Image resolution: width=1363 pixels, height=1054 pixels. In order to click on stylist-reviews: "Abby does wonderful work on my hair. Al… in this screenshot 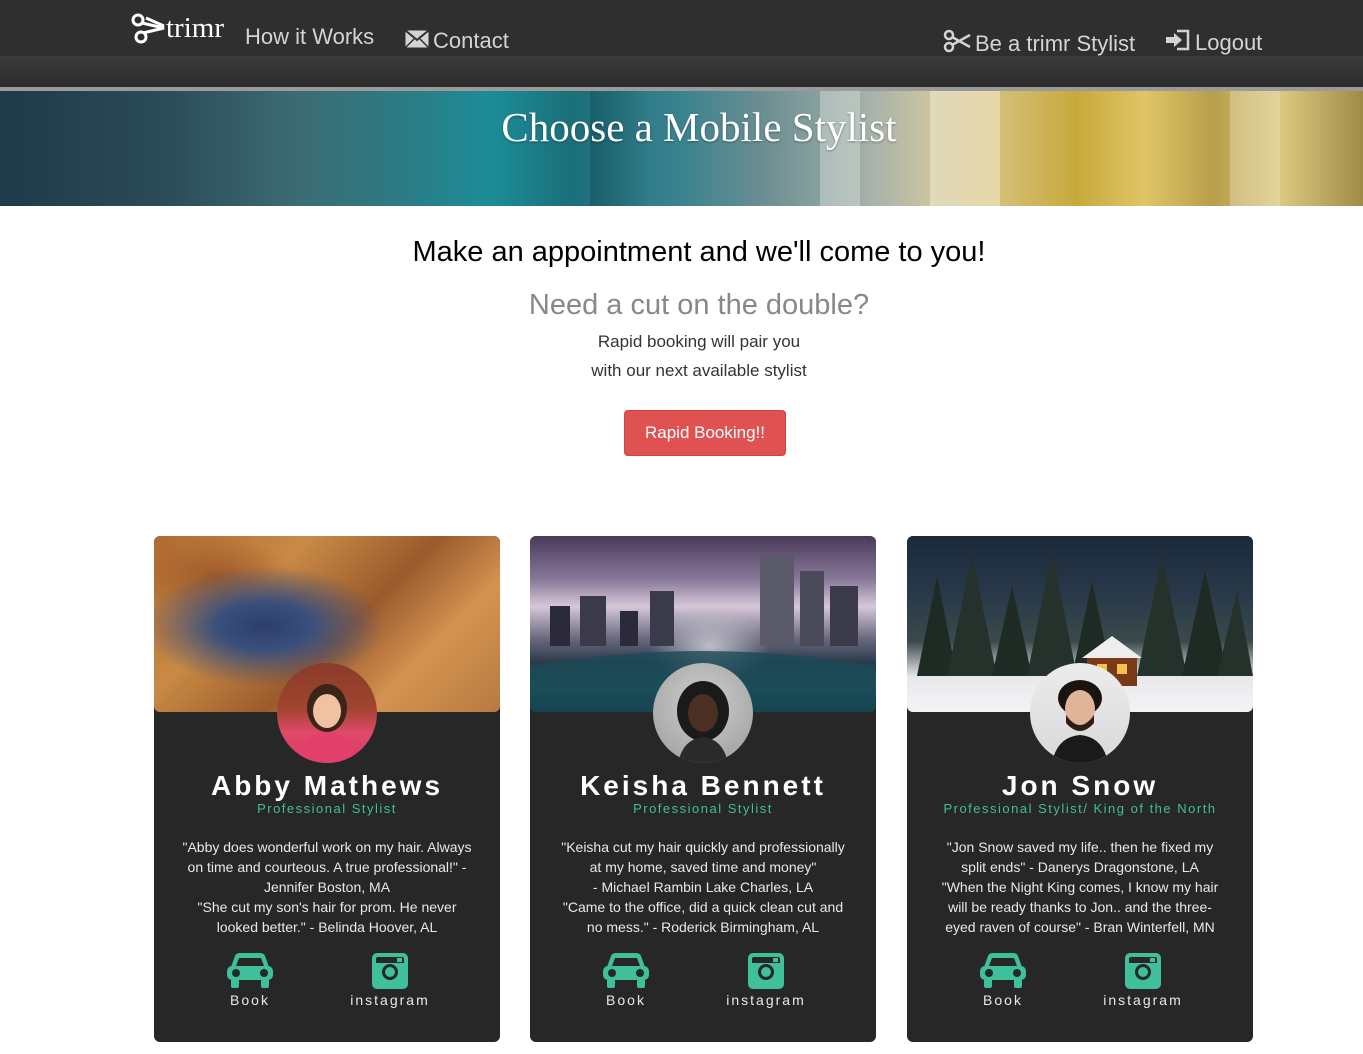, I will do `click(327, 887)`.